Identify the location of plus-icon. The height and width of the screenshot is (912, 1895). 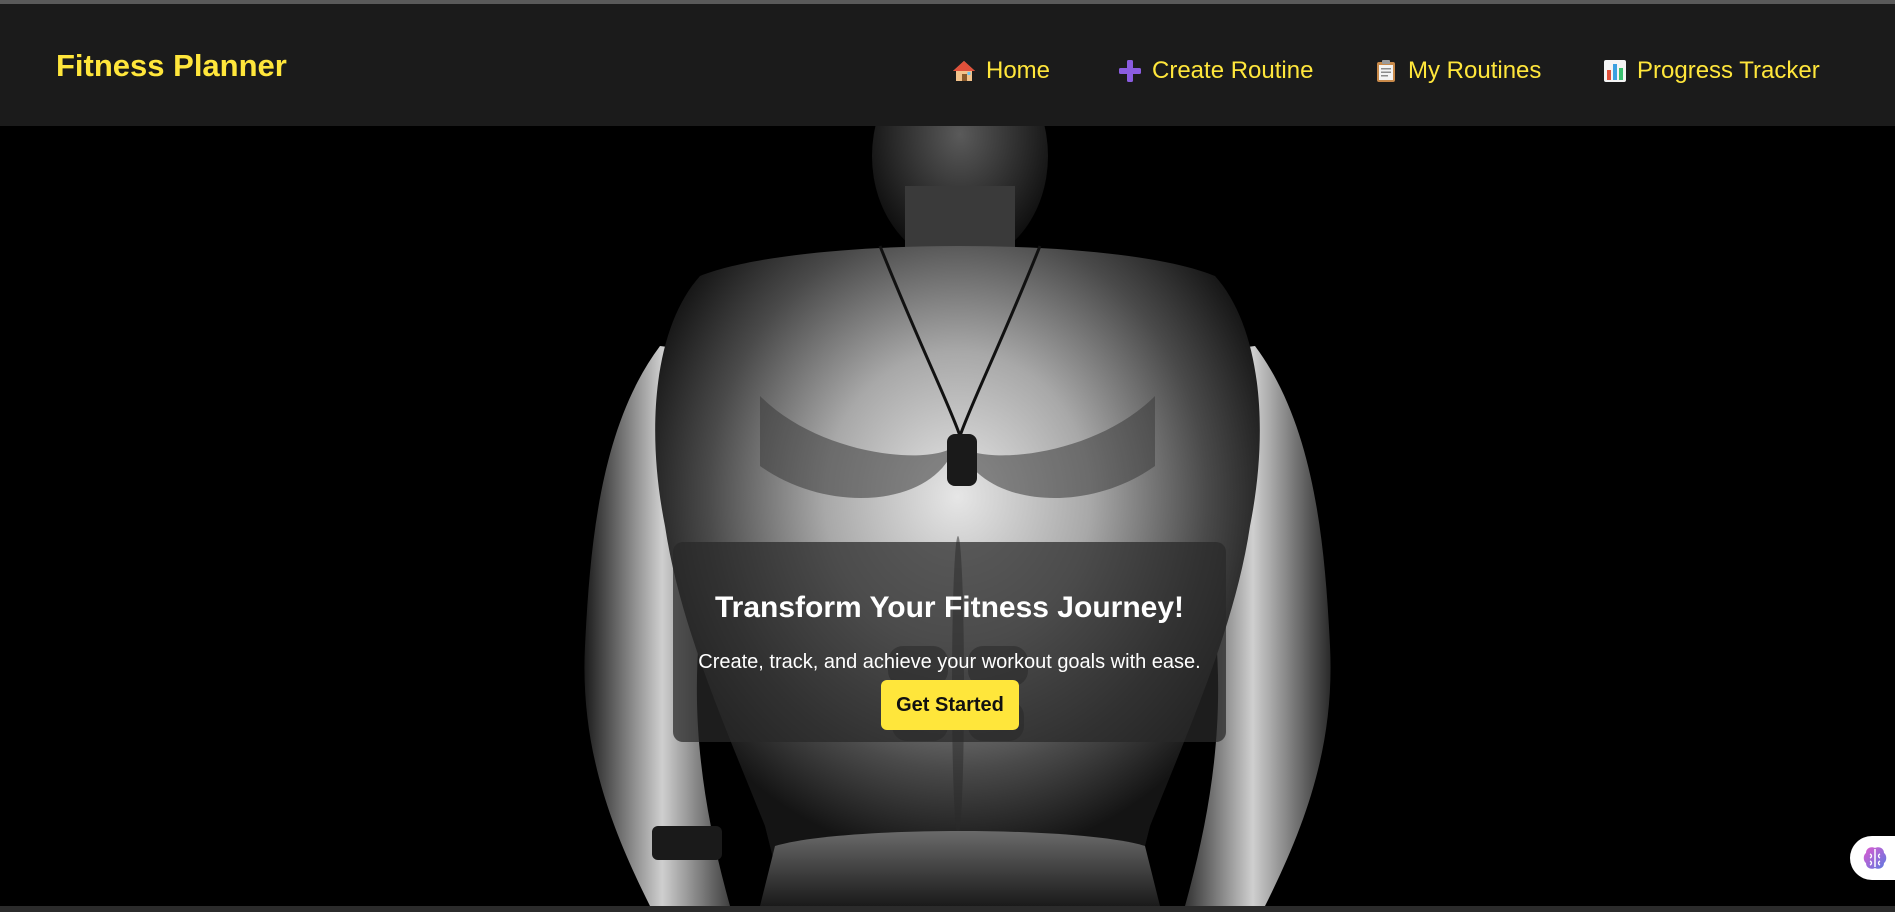
(1130, 71).